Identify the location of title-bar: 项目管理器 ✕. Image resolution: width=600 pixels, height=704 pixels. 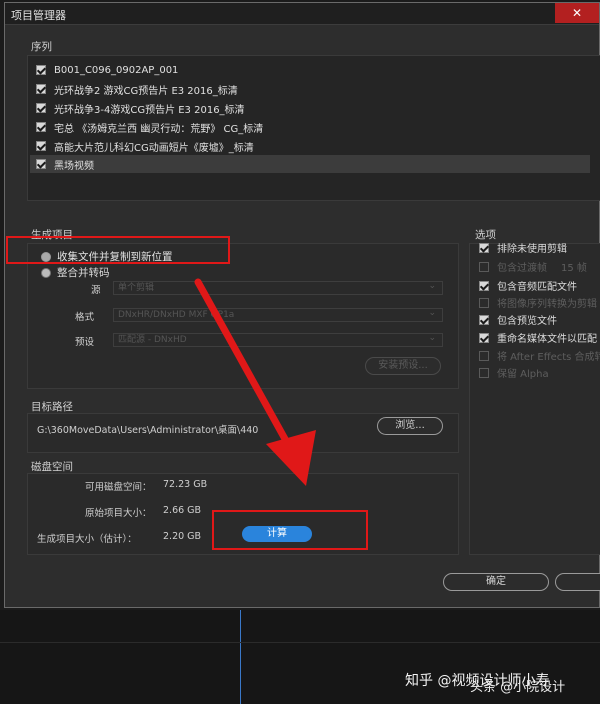
(302, 14).